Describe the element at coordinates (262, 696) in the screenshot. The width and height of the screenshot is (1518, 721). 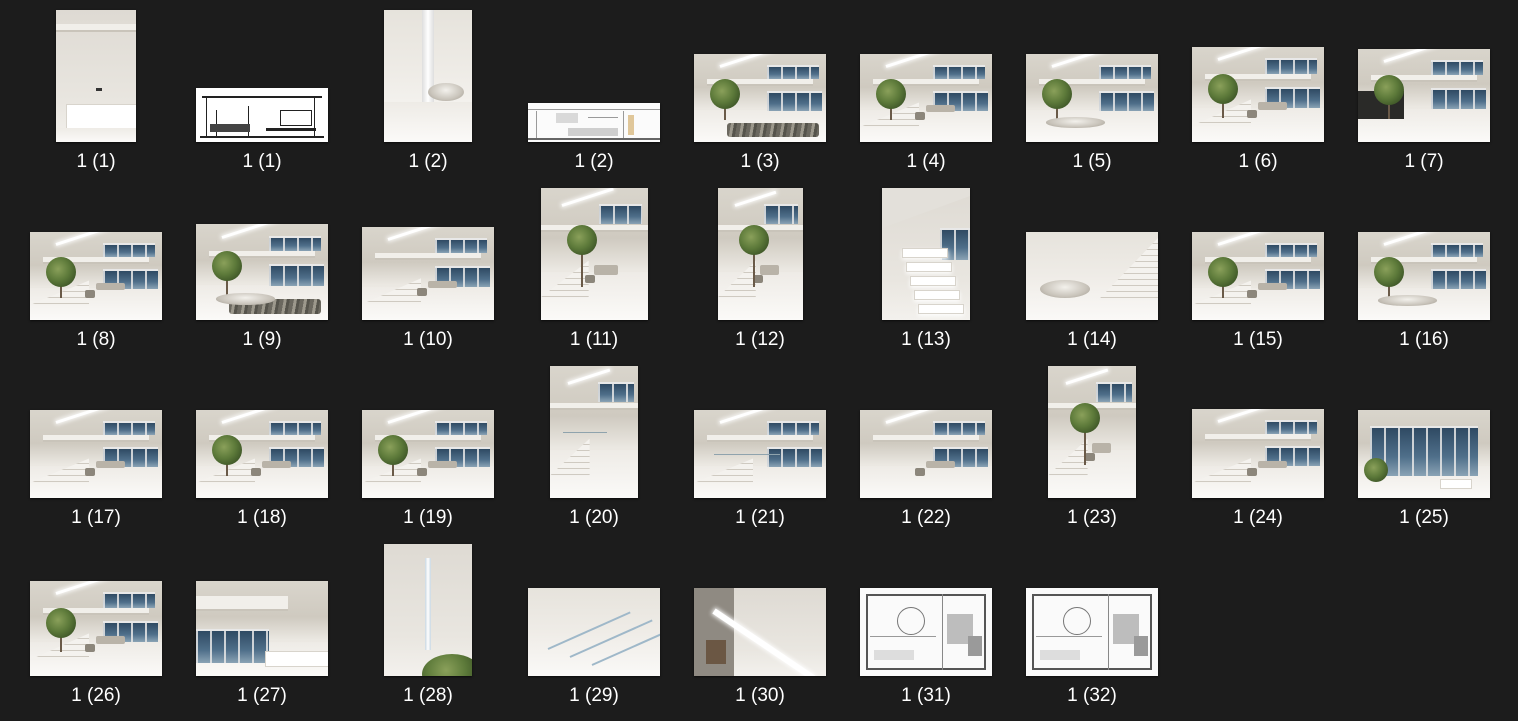
I see `file-name: 1 (27)` at that location.